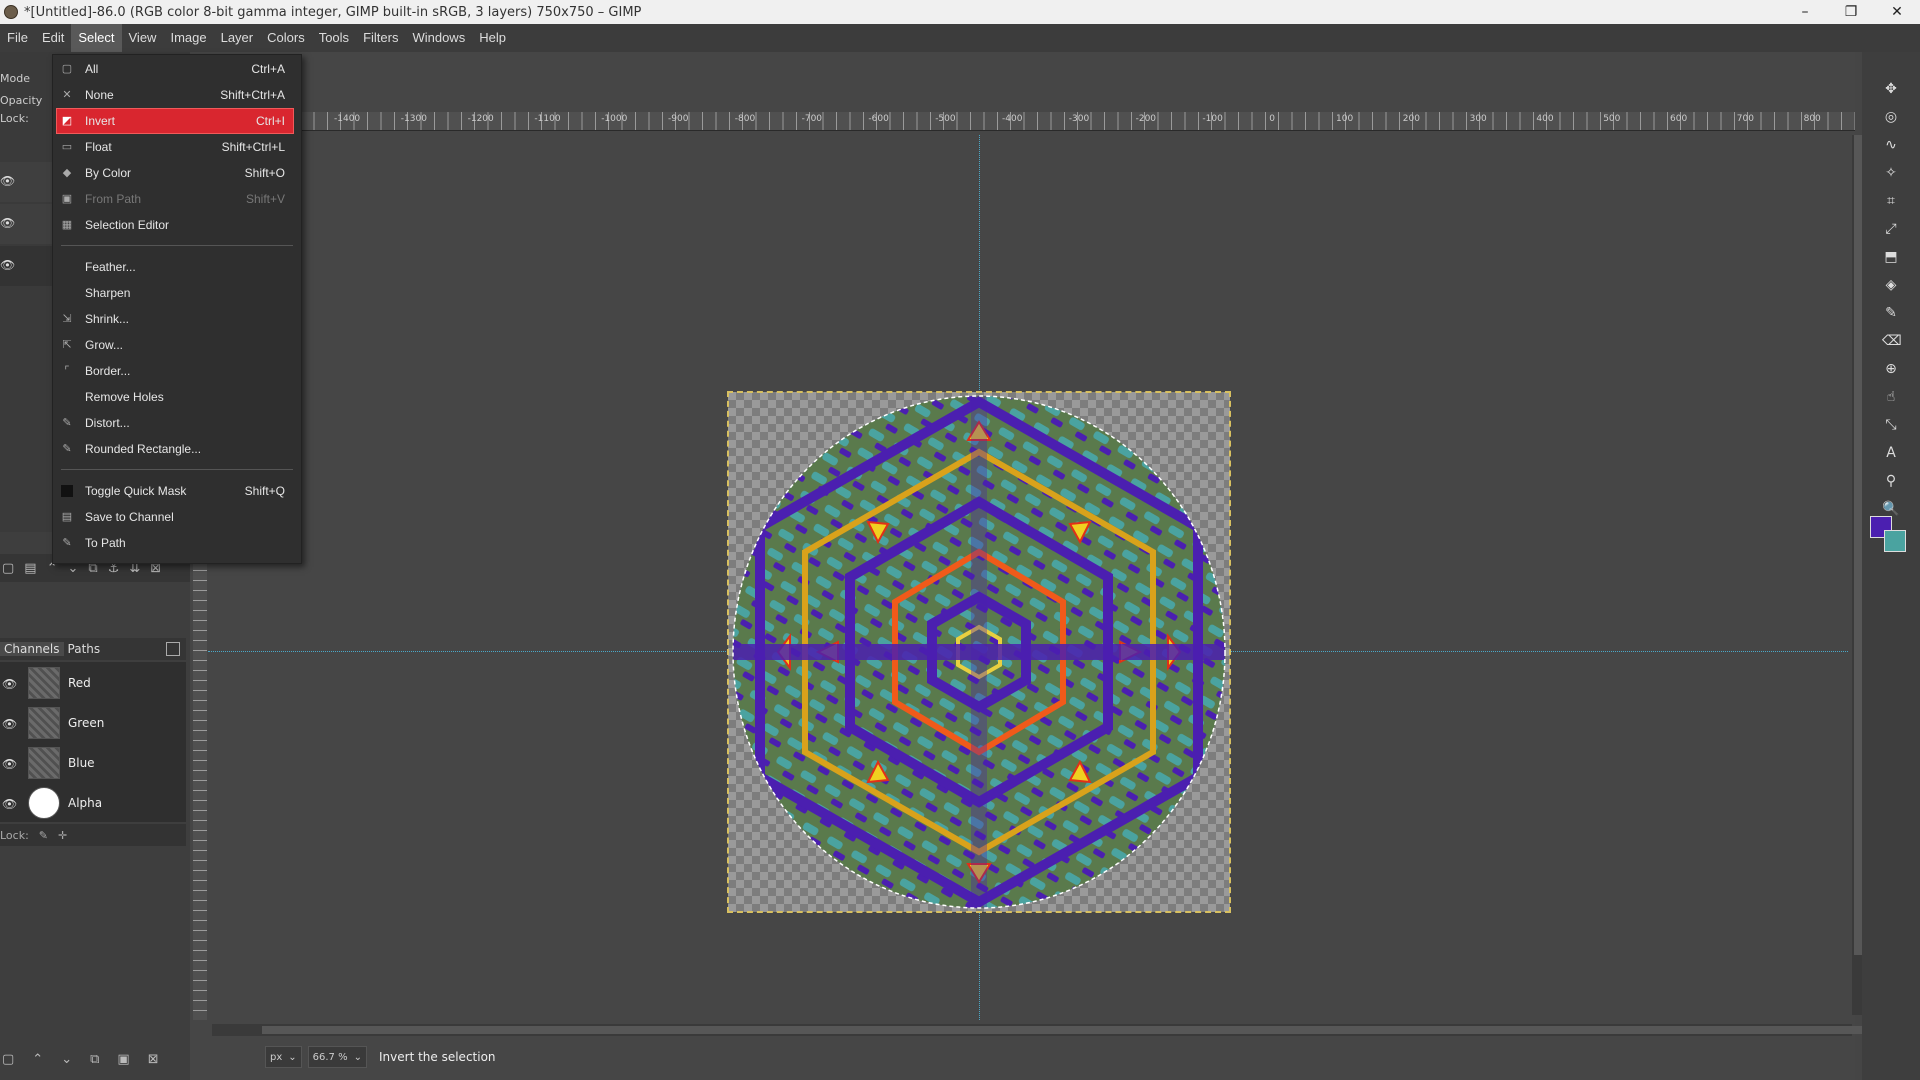  What do you see at coordinates (173, 397) in the screenshot?
I see `menu-item-remove-holes: Remove Holes` at bounding box center [173, 397].